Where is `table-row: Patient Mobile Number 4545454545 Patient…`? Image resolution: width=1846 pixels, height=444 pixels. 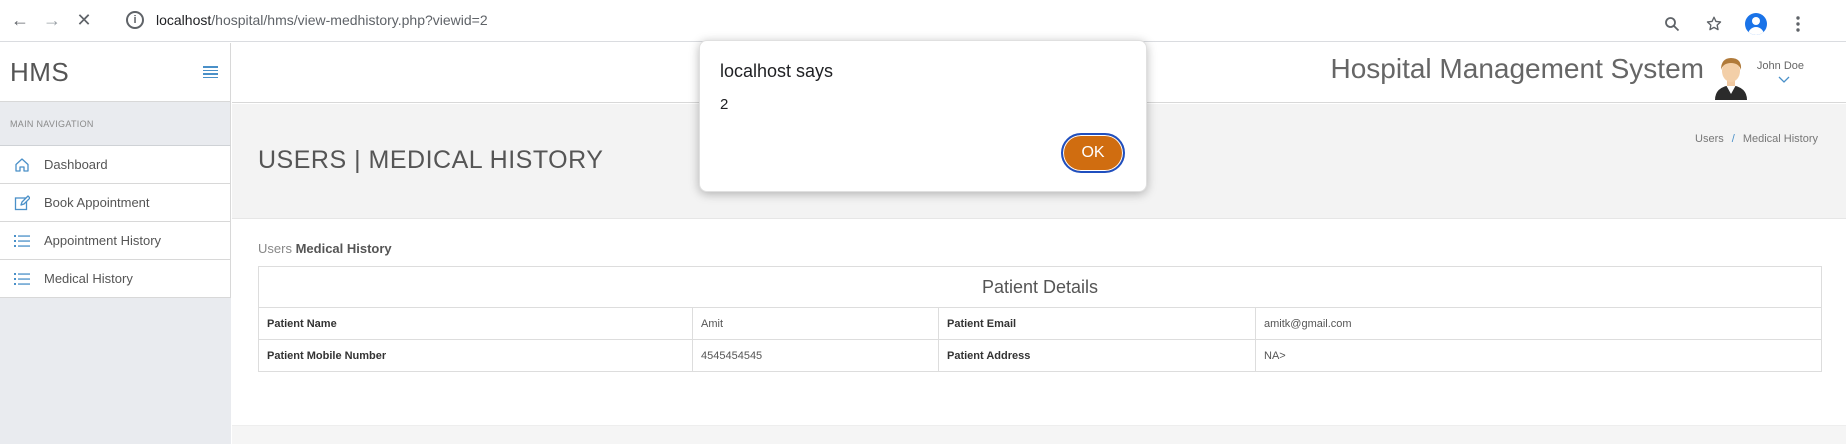 table-row: Patient Mobile Number 4545454545 Patient… is located at coordinates (1040, 355).